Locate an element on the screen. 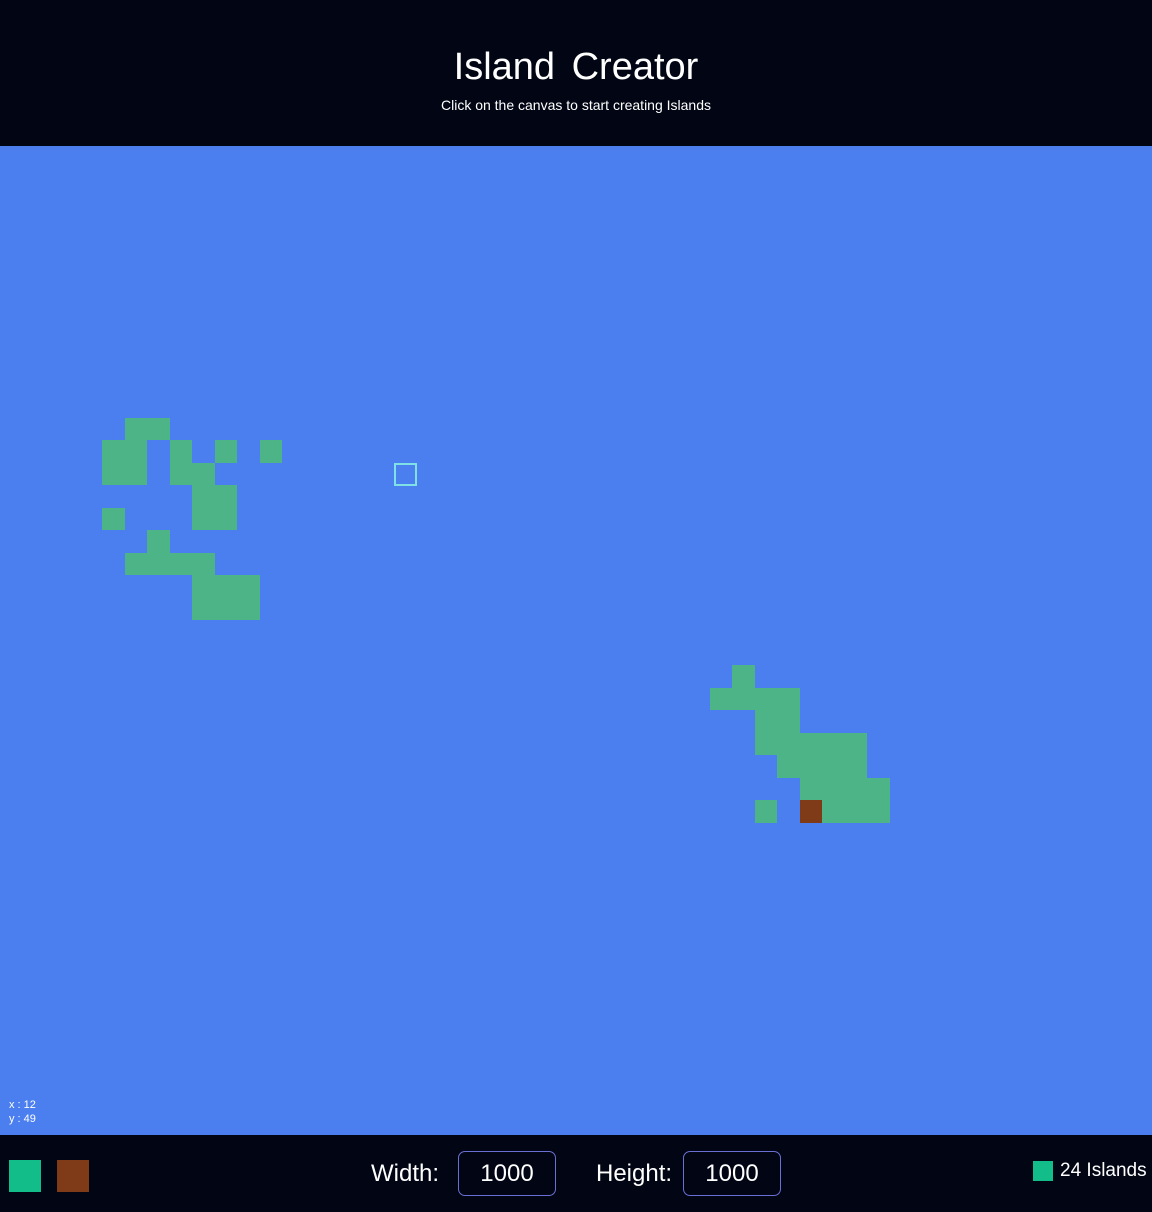 The image size is (1152, 1212). page-title: Island Creator is located at coordinates (576, 67).